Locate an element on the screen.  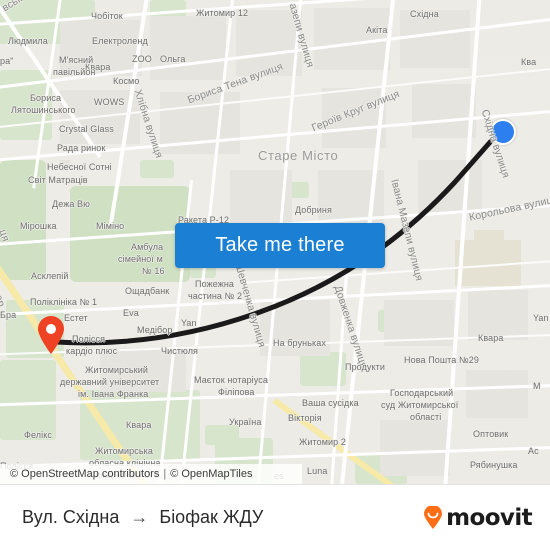
origin-marker is located at coordinates (503, 132).